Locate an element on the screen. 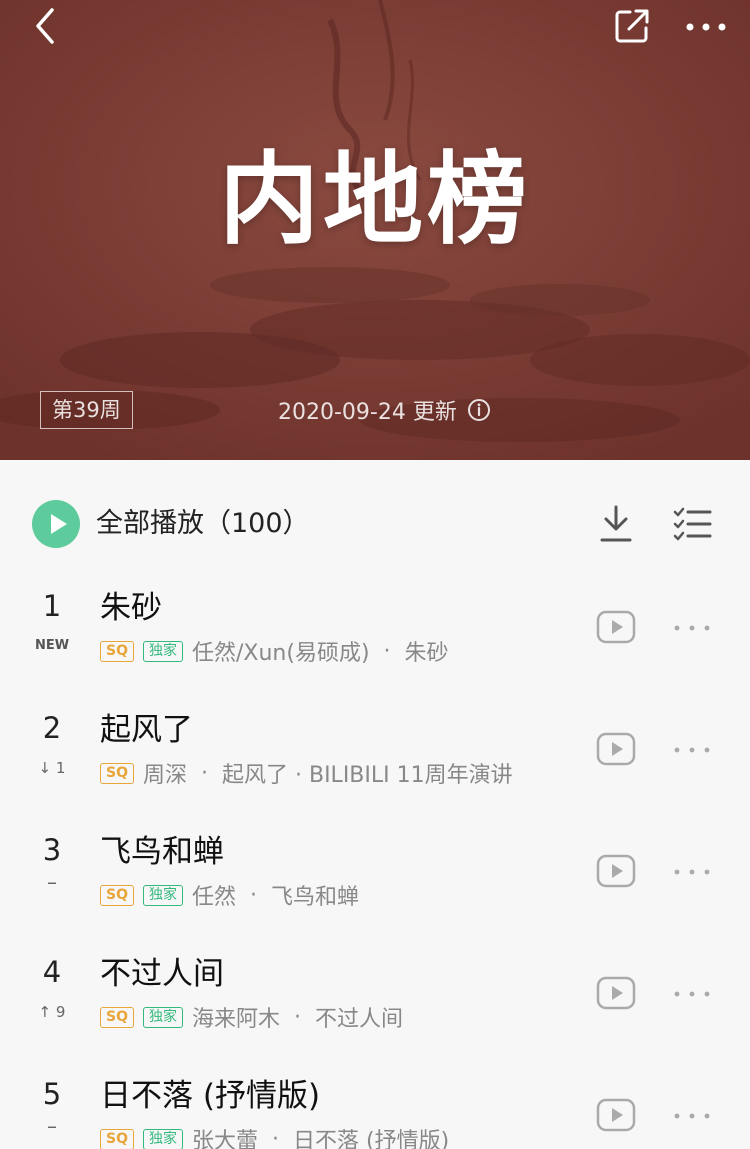  song-meta: SQ 独家 张大蕾 · 日不落 (抒情版) is located at coordinates (274, 1136).